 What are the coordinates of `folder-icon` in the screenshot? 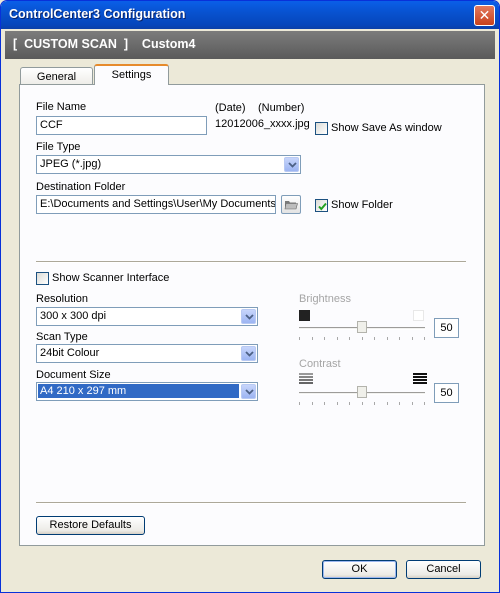 It's located at (291, 205).